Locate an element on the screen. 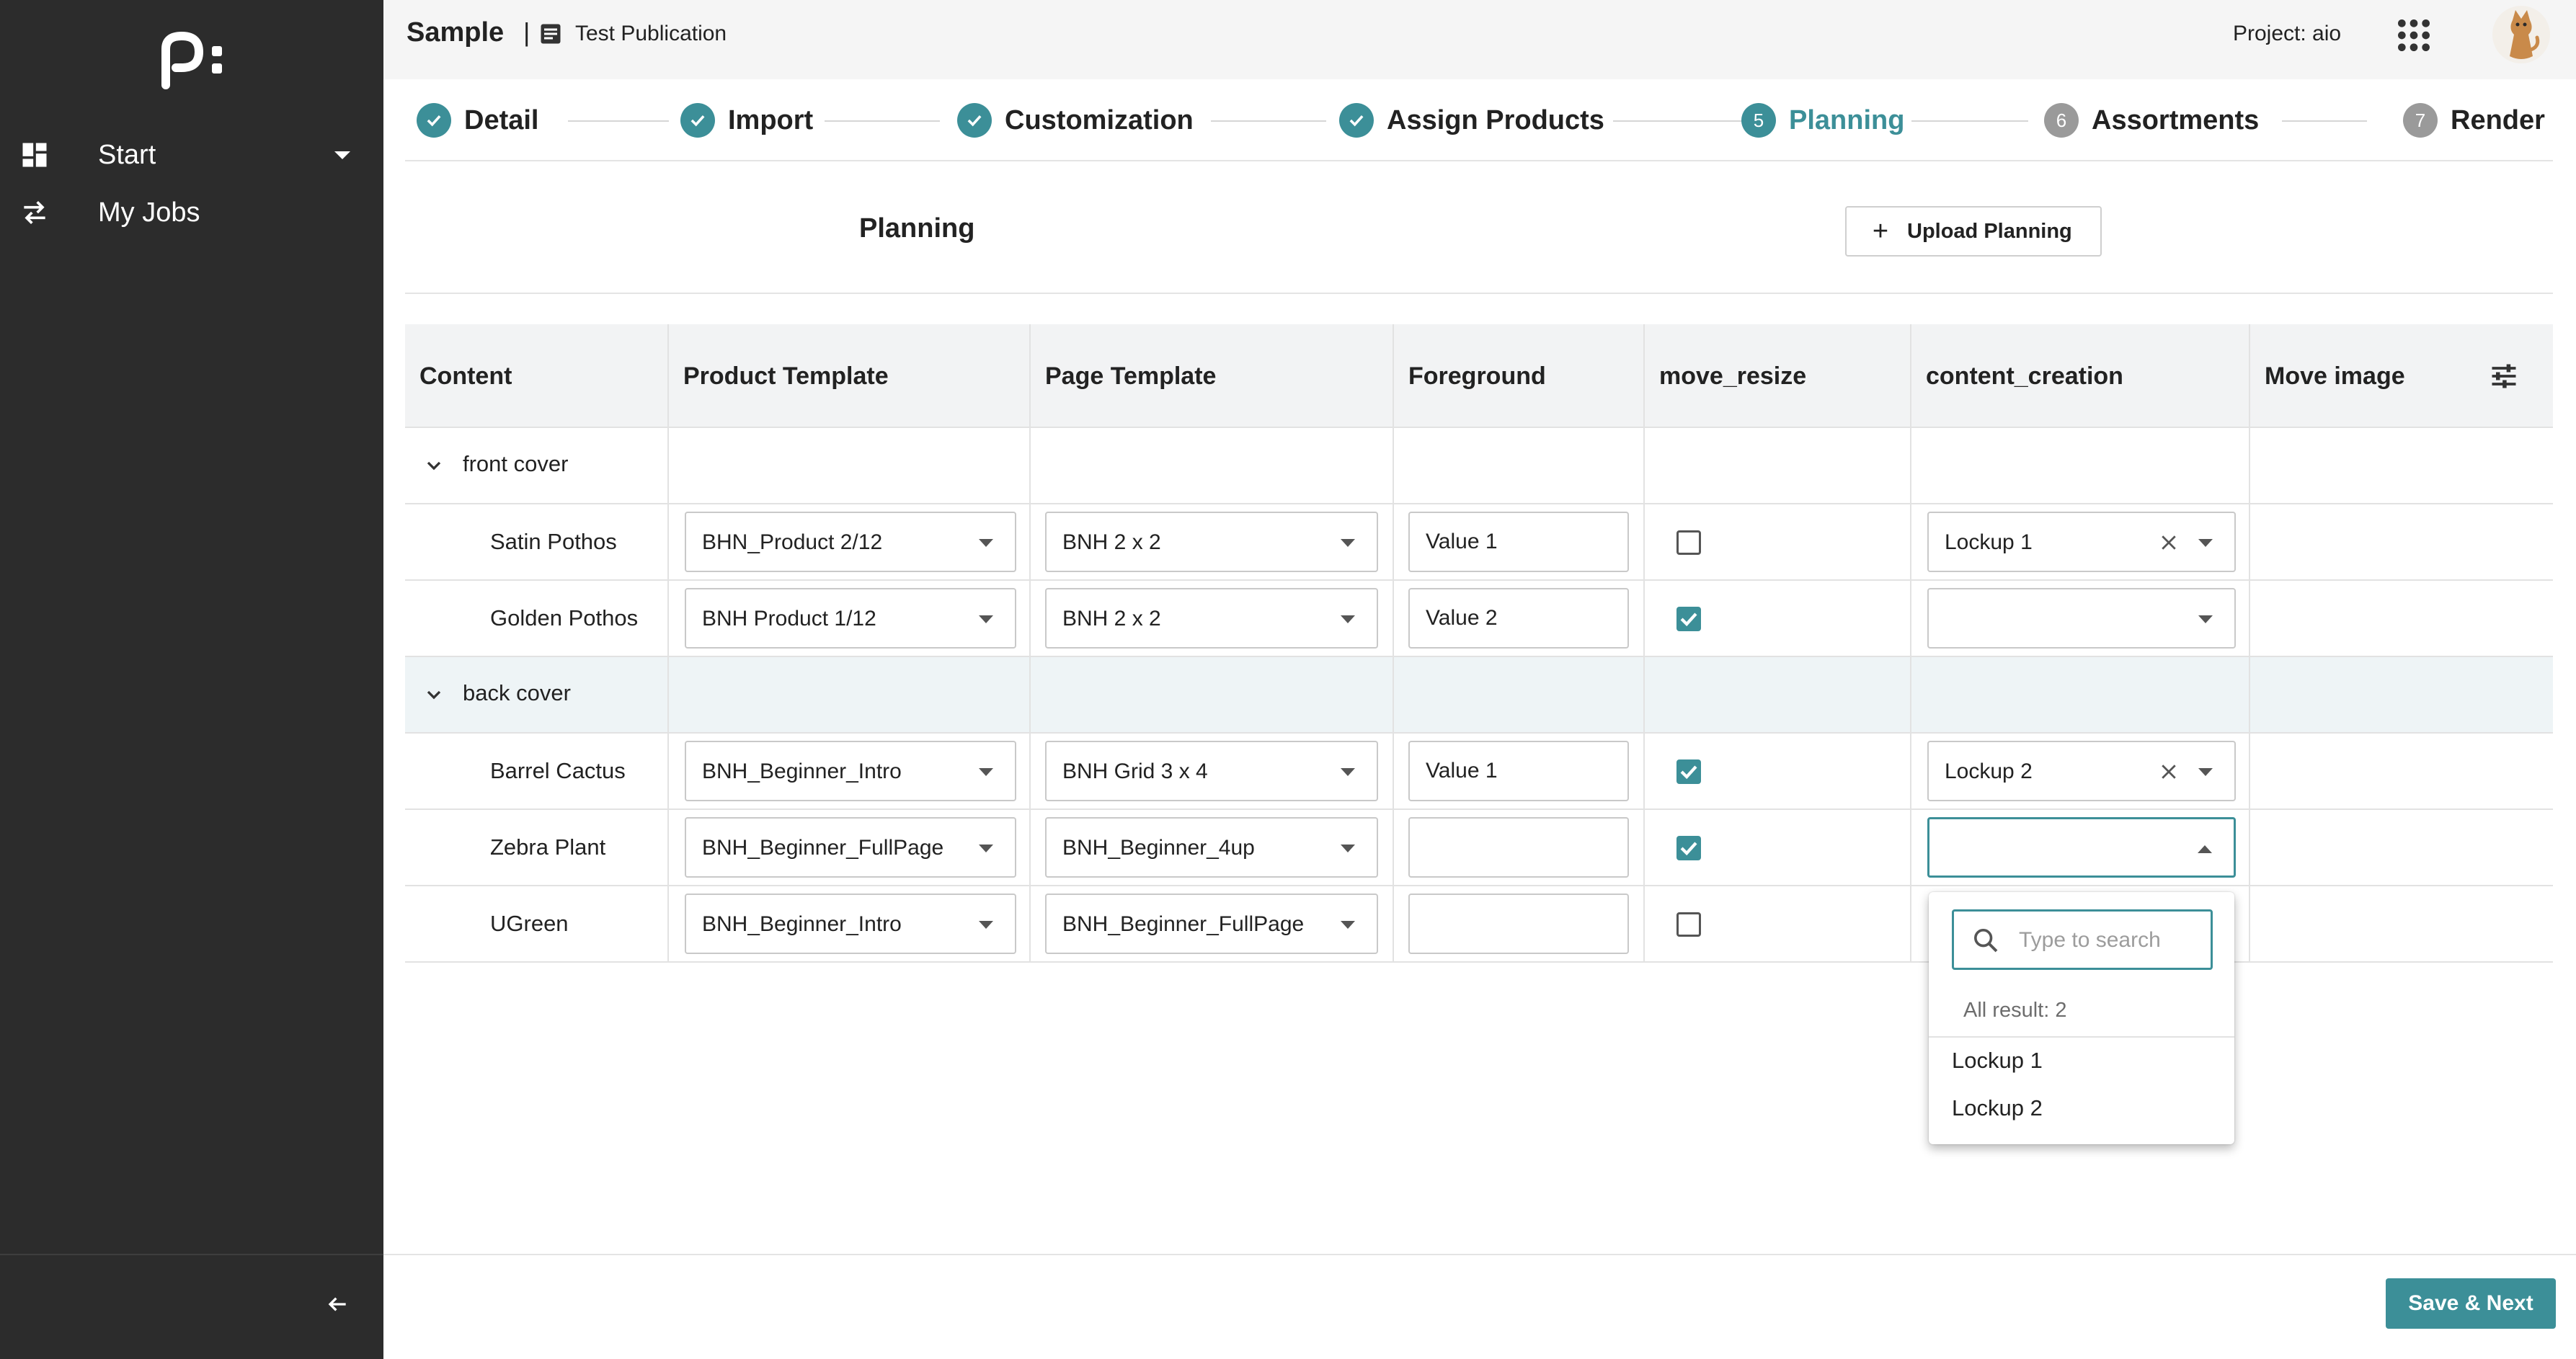 Image resolution: width=2576 pixels, height=1359 pixels. page-template-select: BNH Grid 3 x 4 is located at coordinates (1211, 771).